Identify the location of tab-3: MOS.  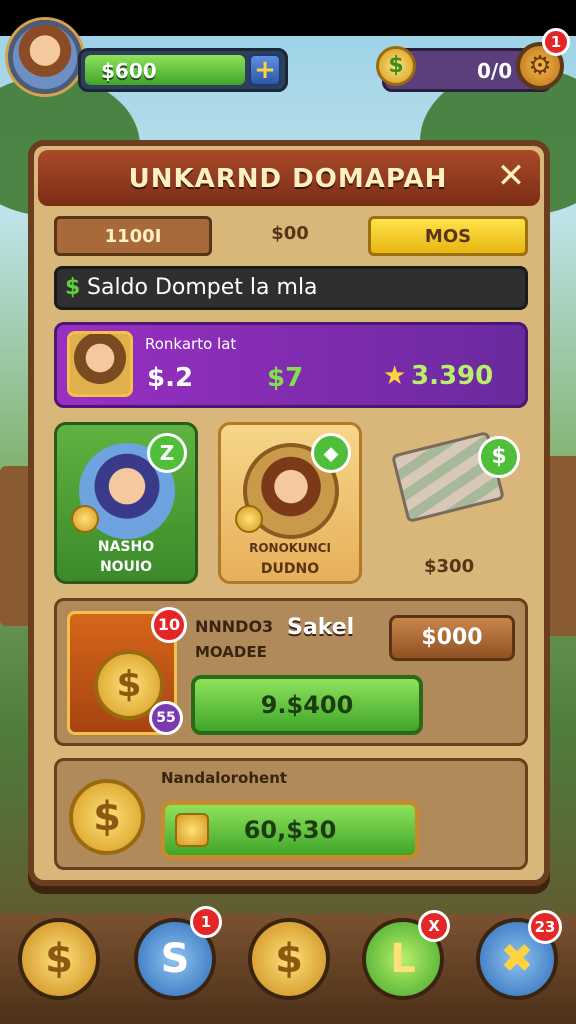
(448, 236).